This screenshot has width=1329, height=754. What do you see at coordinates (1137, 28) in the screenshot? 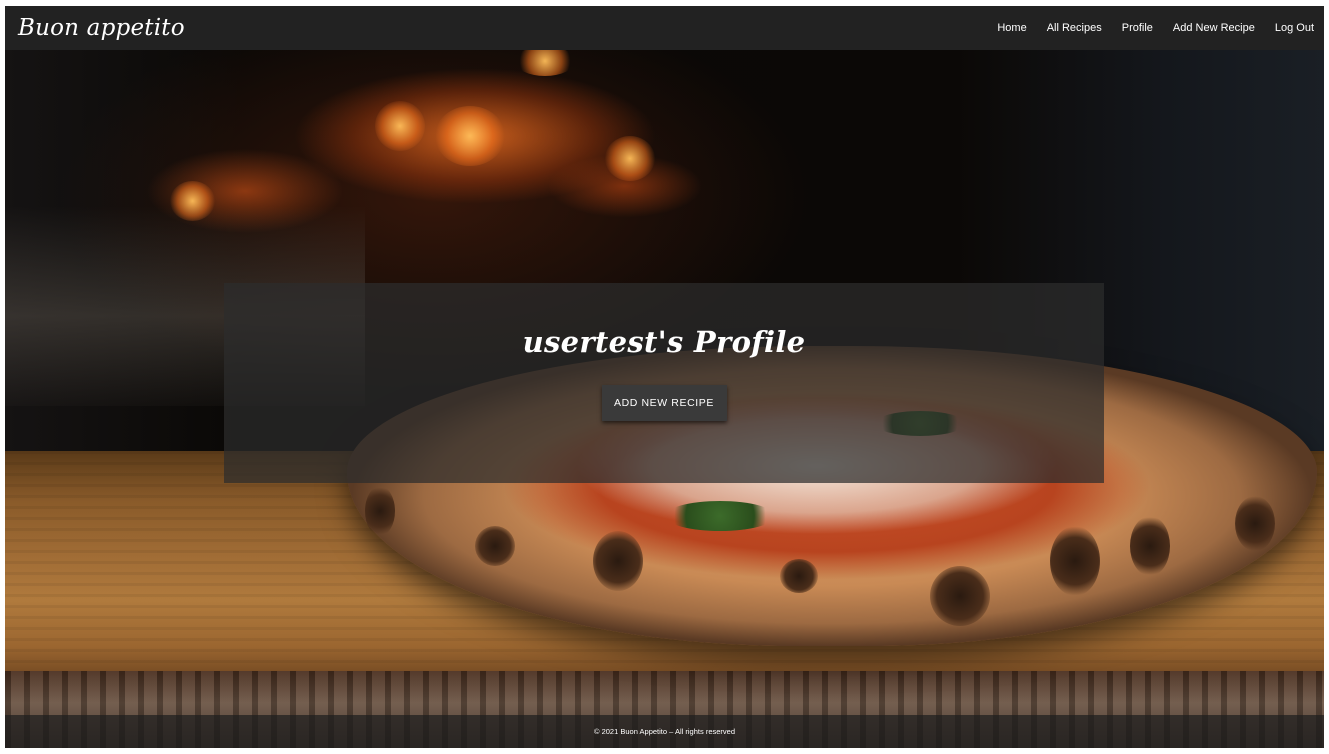
I see `nav-link-profile: Profile` at bounding box center [1137, 28].